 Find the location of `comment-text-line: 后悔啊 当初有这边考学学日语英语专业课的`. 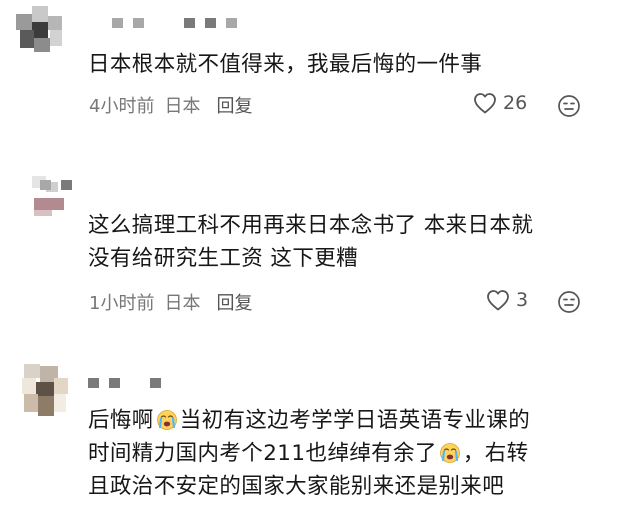

comment-text-line: 后悔啊 当初有这边考学学日语英语专业课的 is located at coordinates (309, 420).